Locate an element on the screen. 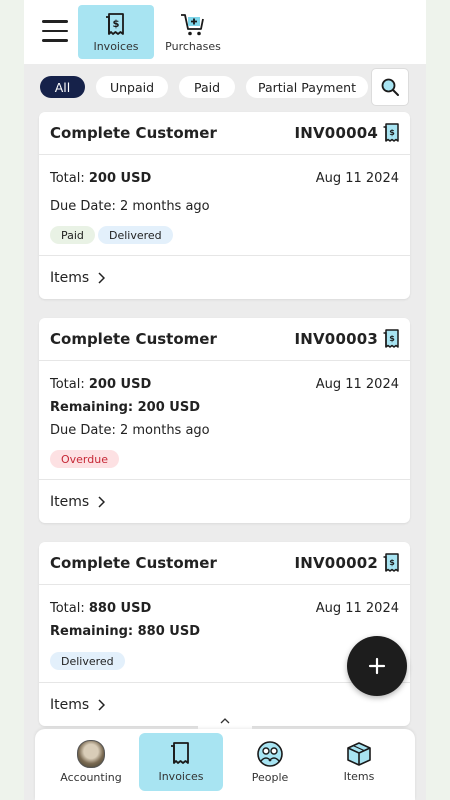 The image size is (450, 800). nav-invoices: Invoices is located at coordinates (181, 762).